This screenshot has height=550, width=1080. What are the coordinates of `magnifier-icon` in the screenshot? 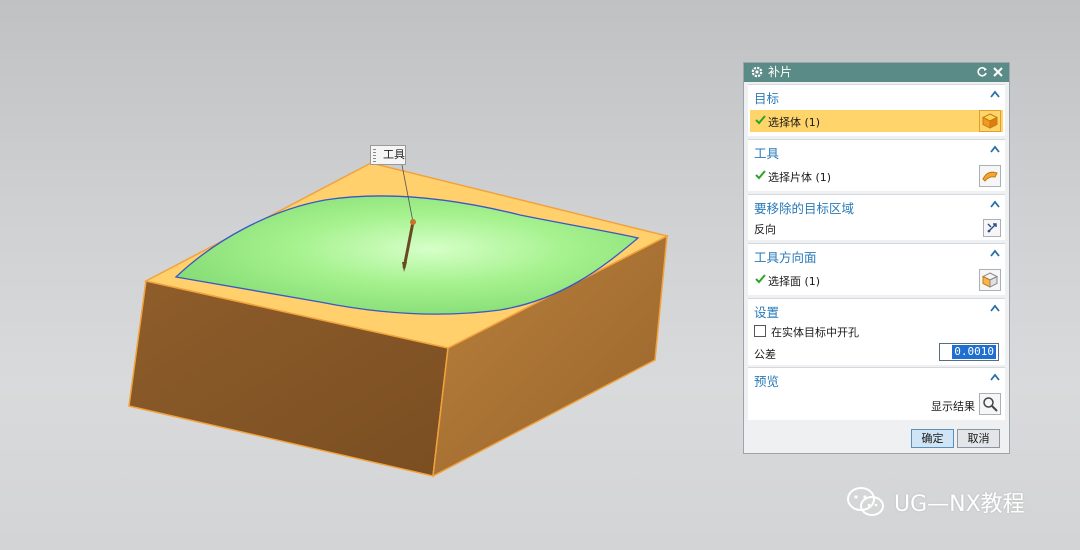 It's located at (990, 404).